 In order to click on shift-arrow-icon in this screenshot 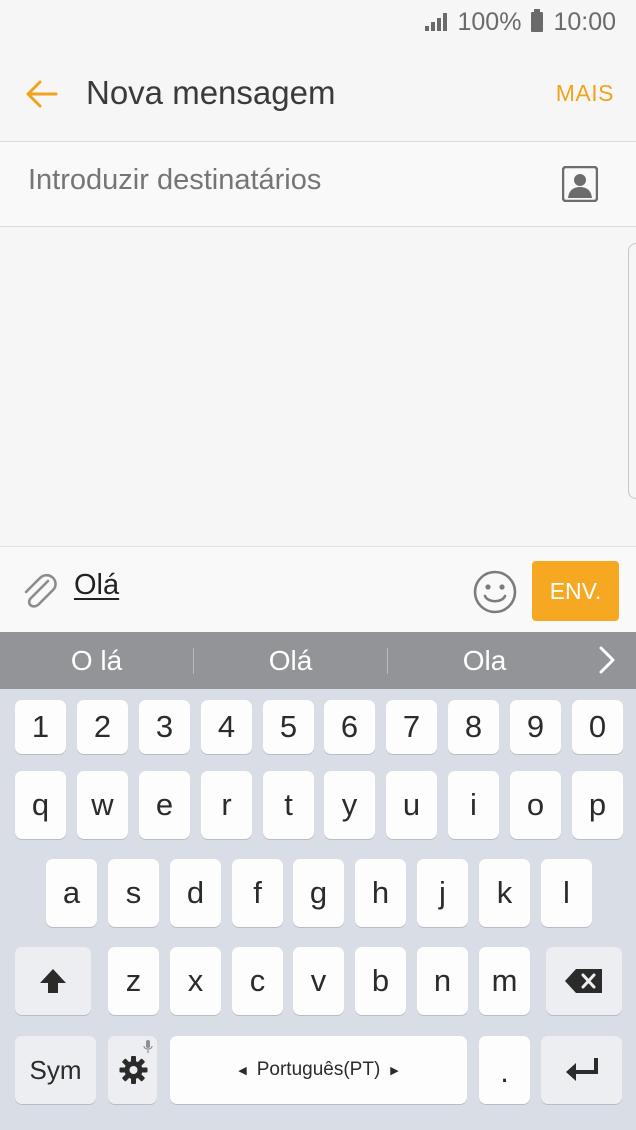, I will do `click(53, 981)`.